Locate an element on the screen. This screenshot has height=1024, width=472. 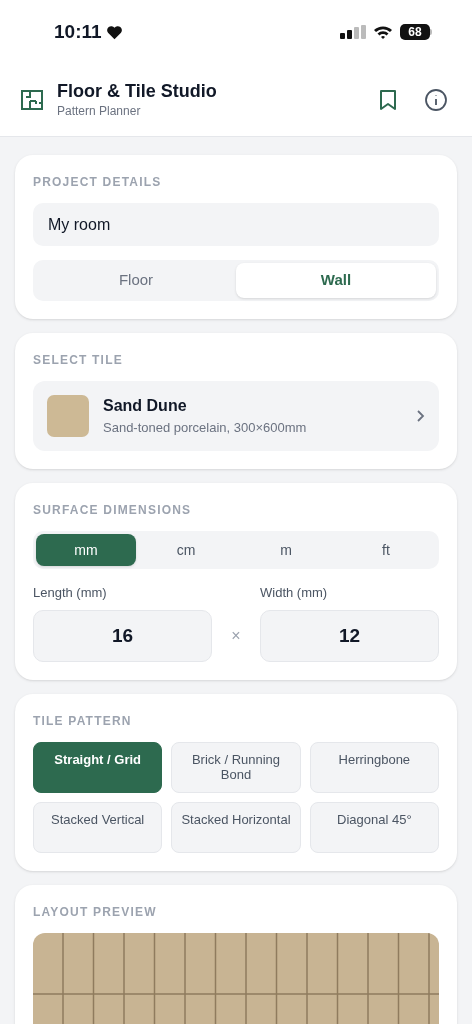
width-field: 12 is located at coordinates (349, 635).